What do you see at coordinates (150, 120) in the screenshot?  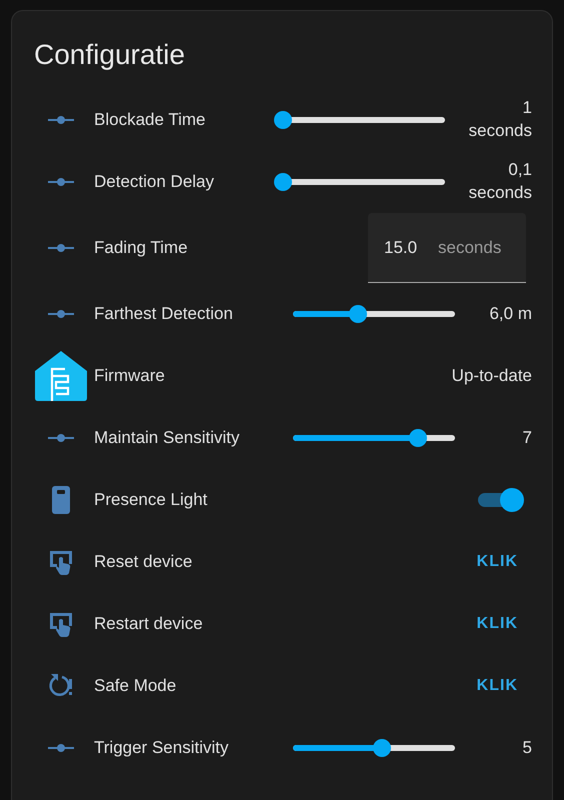 I see `row-label: Blockade Time` at bounding box center [150, 120].